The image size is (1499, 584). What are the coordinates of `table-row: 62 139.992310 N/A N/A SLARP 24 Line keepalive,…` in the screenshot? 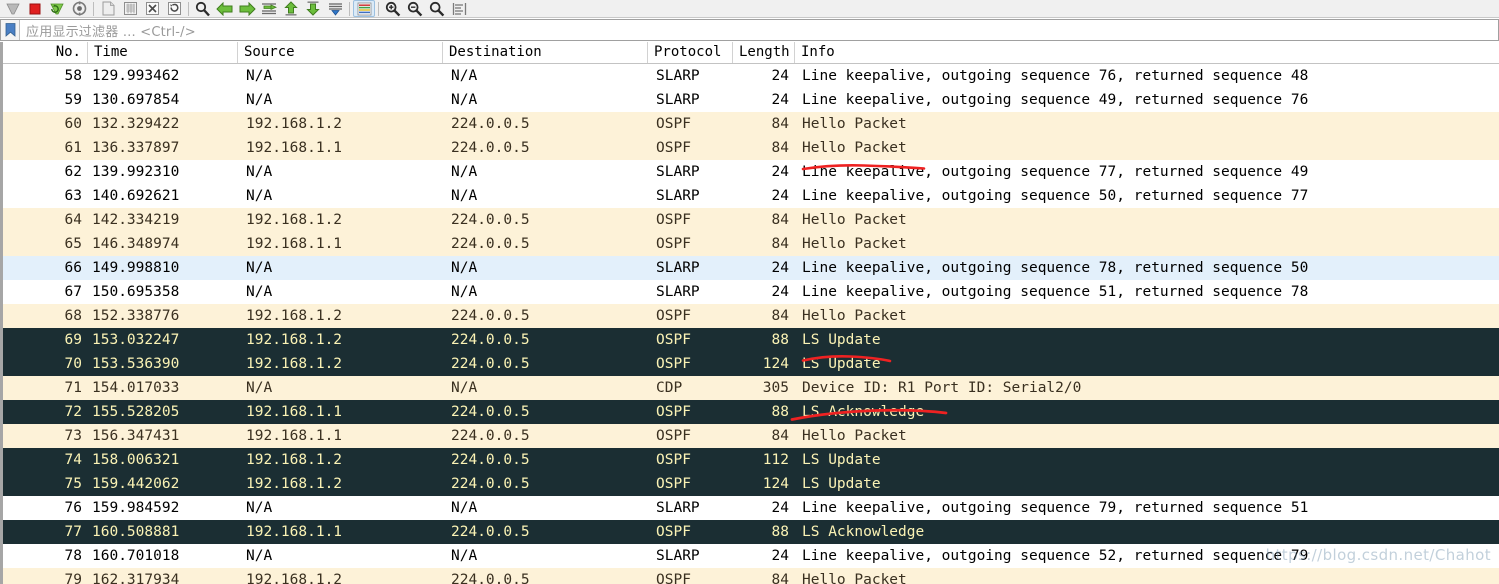 It's located at (751, 172).